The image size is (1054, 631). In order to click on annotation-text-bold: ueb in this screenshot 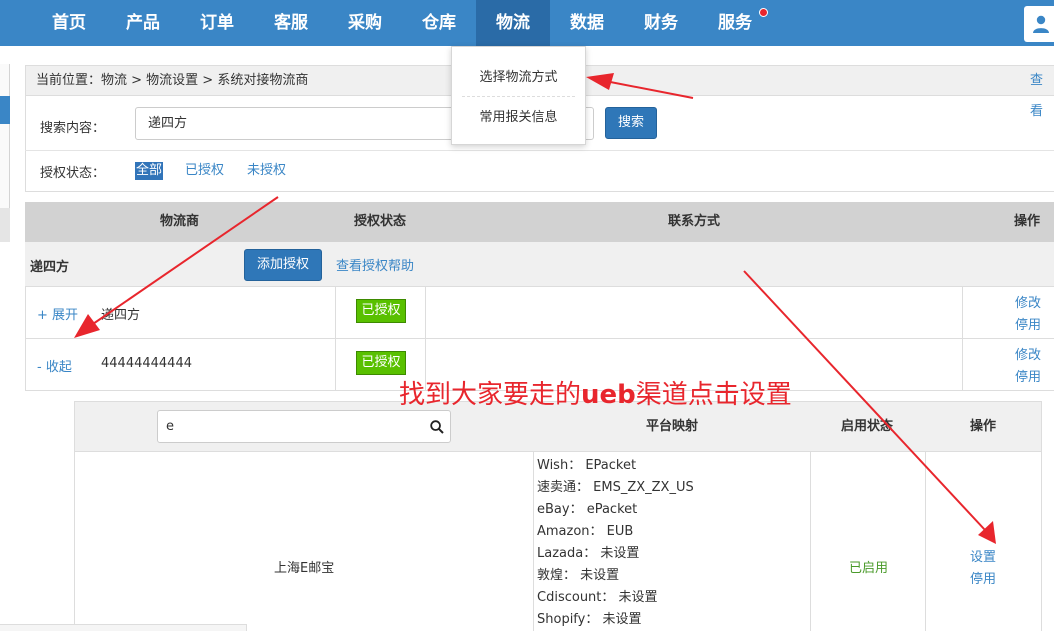, I will do `click(608, 395)`.